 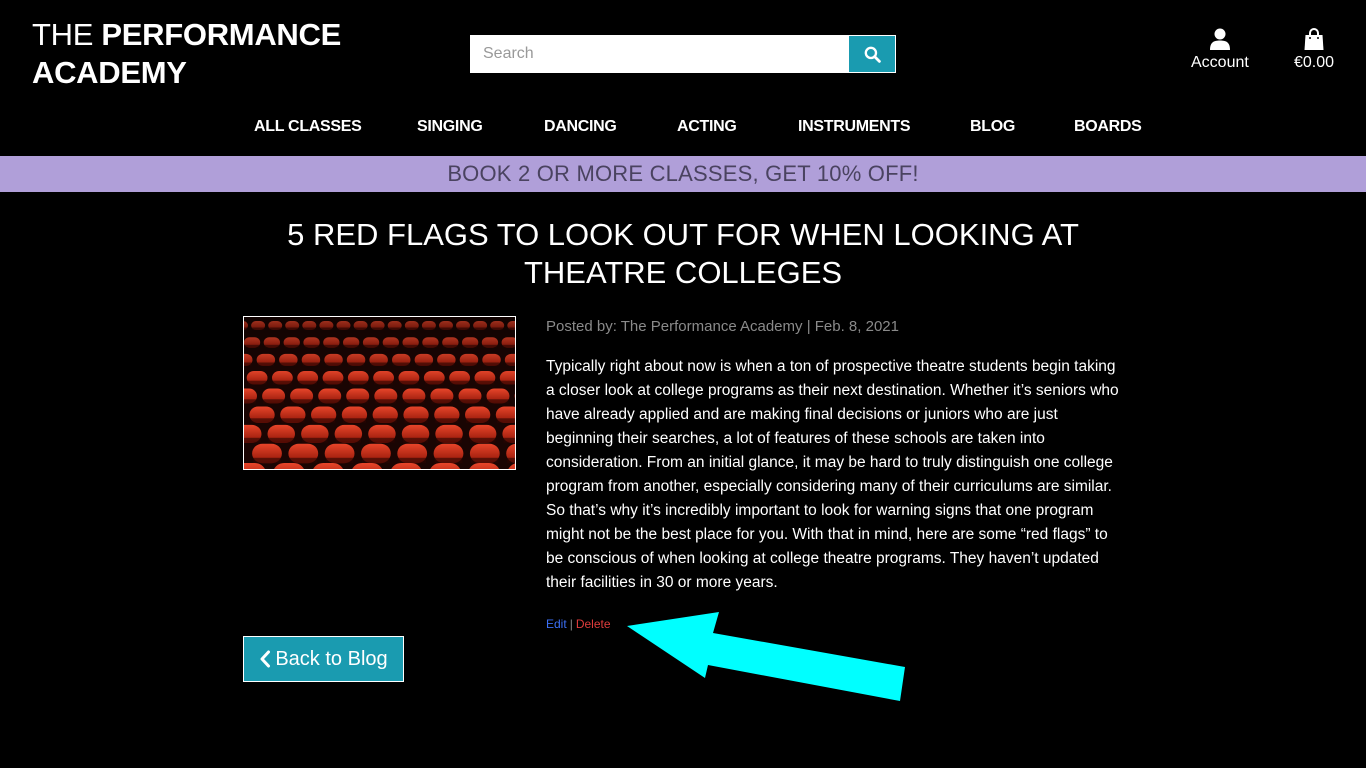 I want to click on delete-link: Delete, so click(x=593, y=624).